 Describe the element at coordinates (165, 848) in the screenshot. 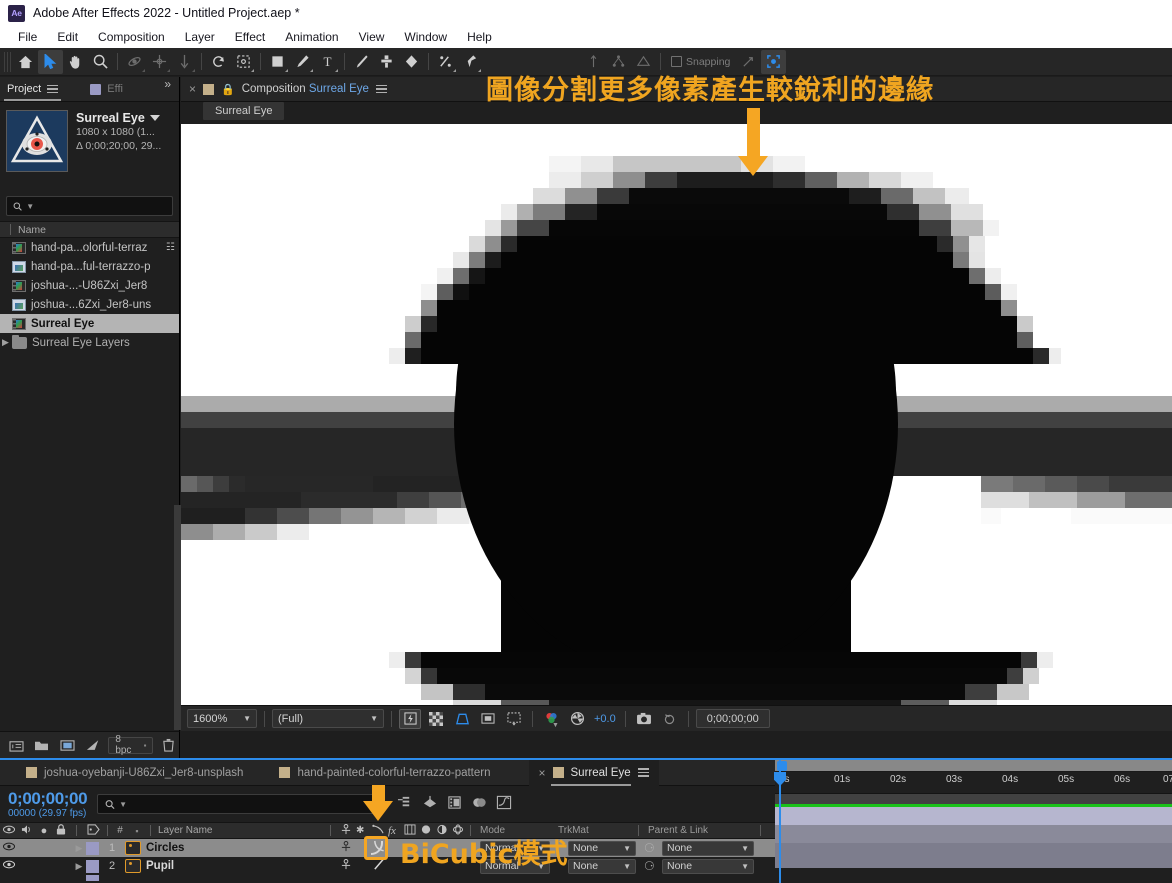

I see `layer-name: Circles` at that location.